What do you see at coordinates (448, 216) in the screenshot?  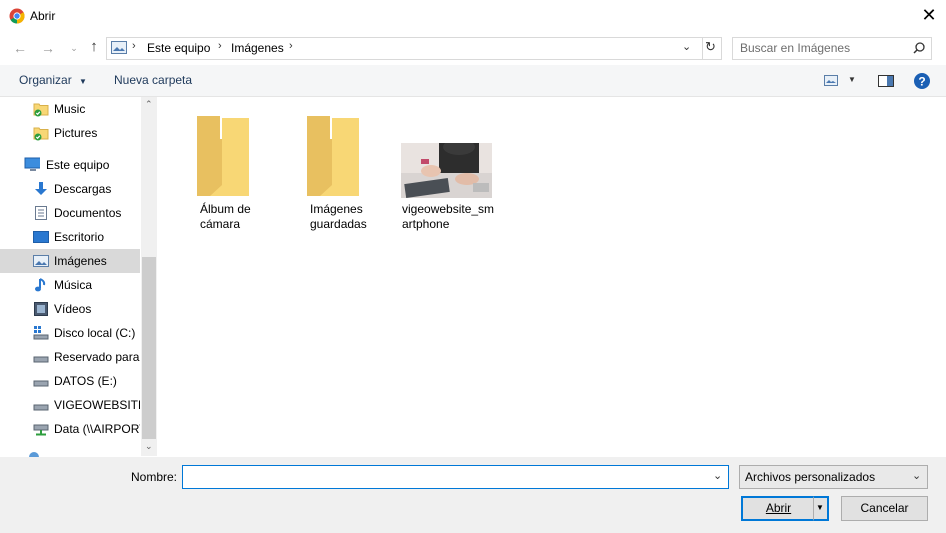 I see `file-name: vigeowebsite_sm artphone` at bounding box center [448, 216].